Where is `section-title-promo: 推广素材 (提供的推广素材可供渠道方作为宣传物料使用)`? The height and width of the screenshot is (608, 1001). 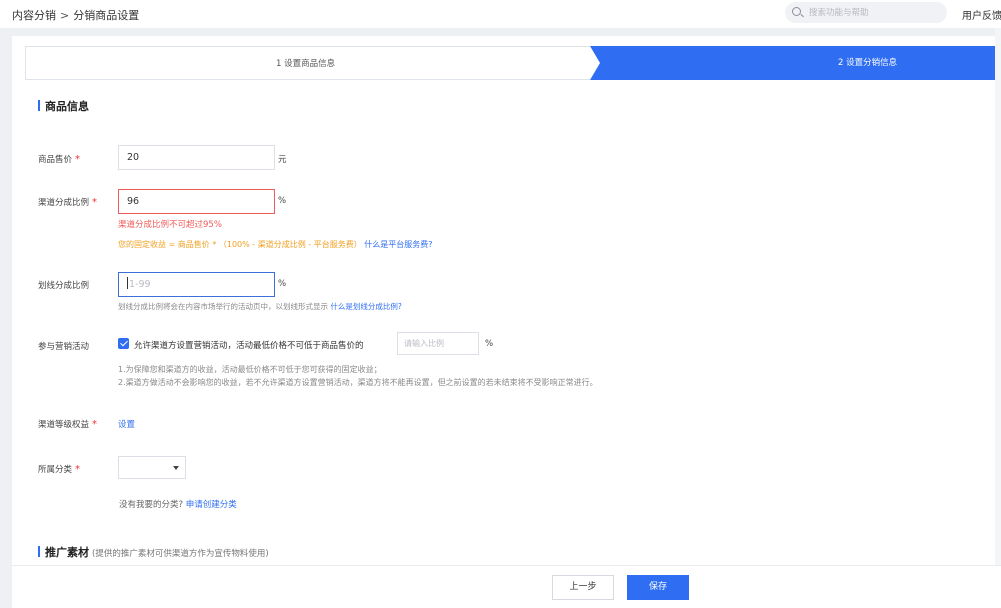
section-title-promo: 推广素材 (提供的推广素材可供渠道方作为宣传物料使用) is located at coordinates (153, 552).